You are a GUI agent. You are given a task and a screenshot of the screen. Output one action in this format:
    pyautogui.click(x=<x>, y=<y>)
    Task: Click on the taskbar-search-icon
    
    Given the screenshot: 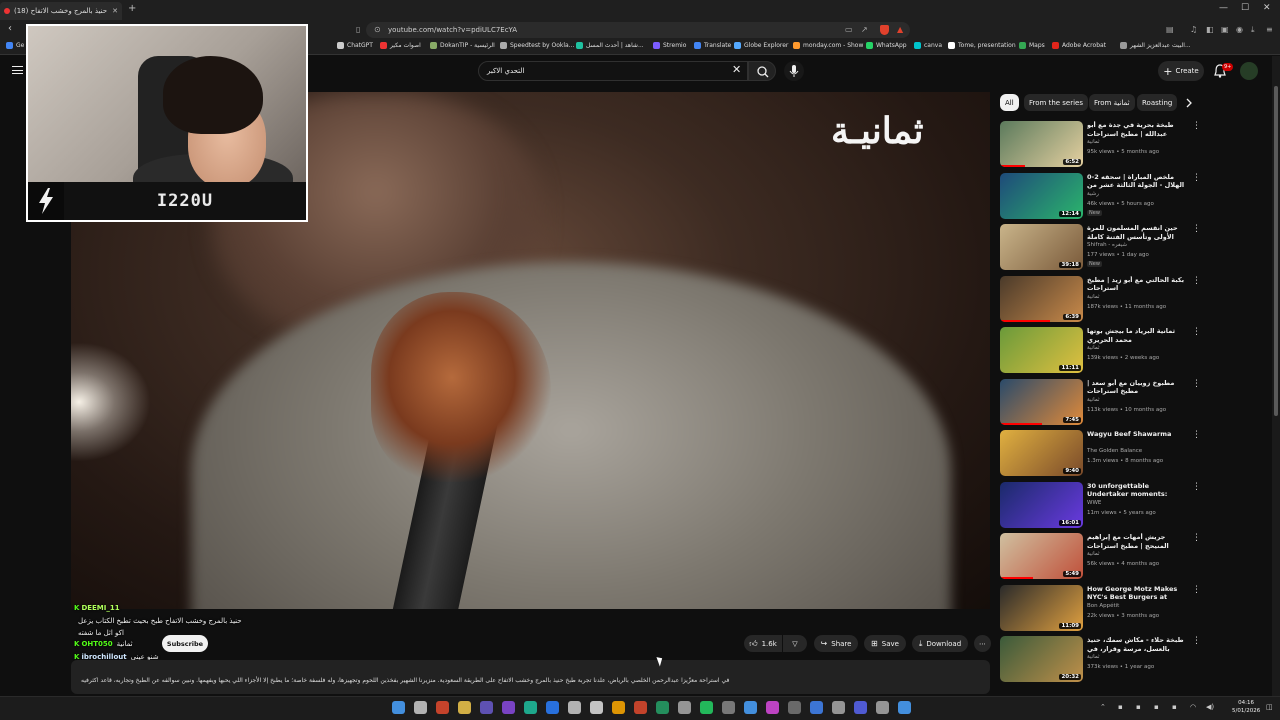 What is the action you would take?
    pyautogui.click(x=420, y=707)
    